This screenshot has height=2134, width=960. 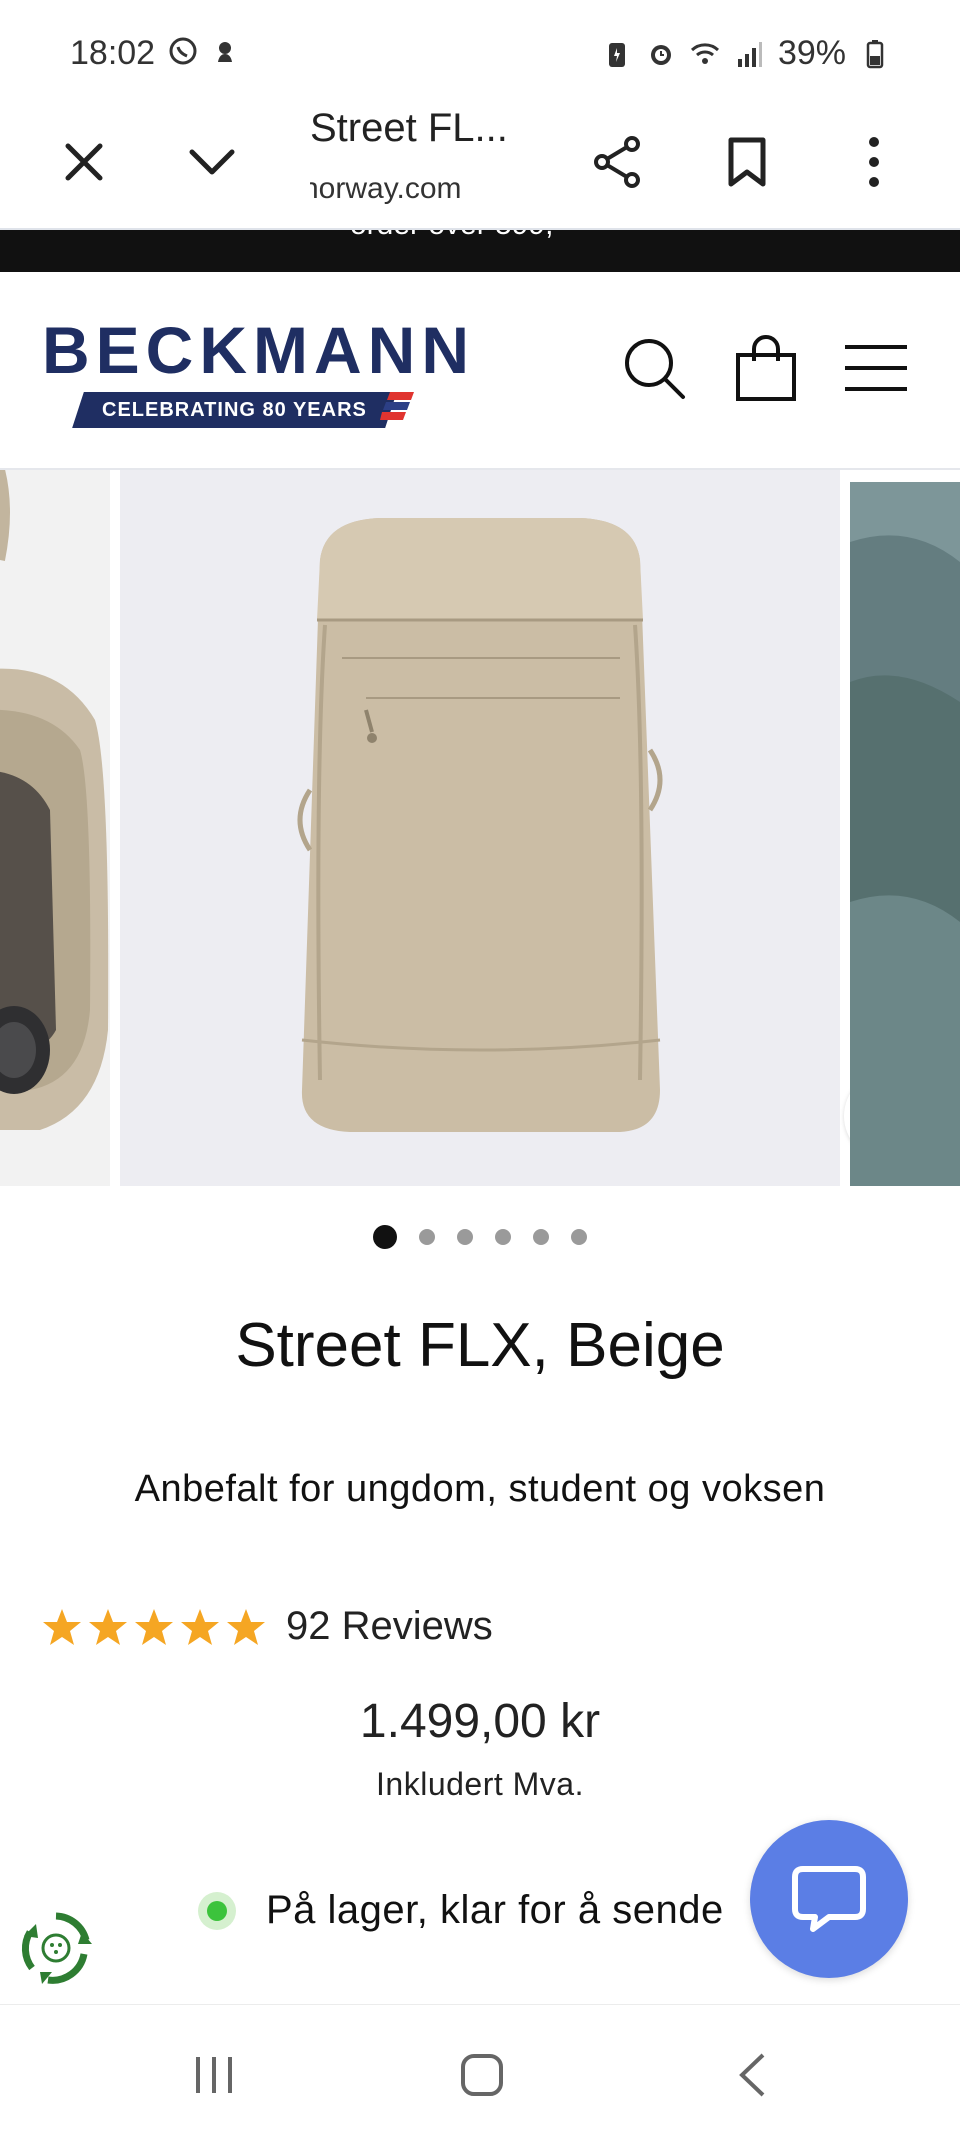 I want to click on battery-icon, so click(x=875, y=53).